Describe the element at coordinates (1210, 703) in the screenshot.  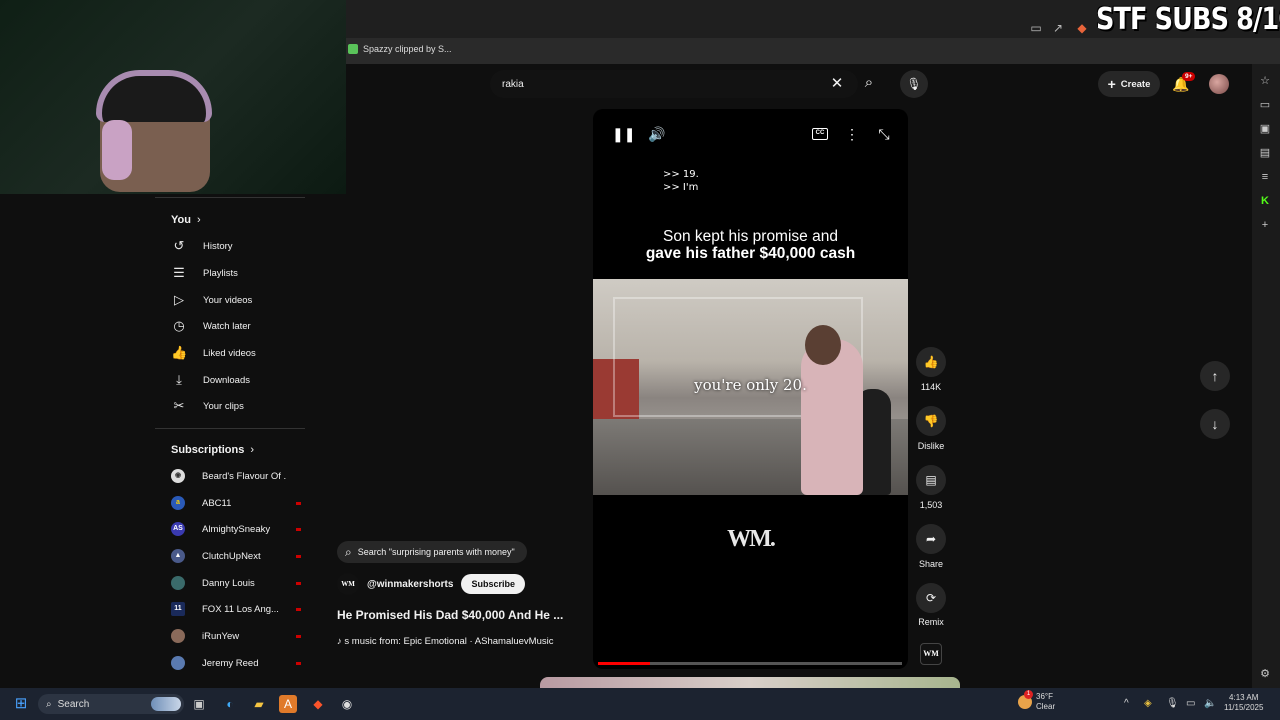
I see `volume-tray-icon: 🔈` at that location.